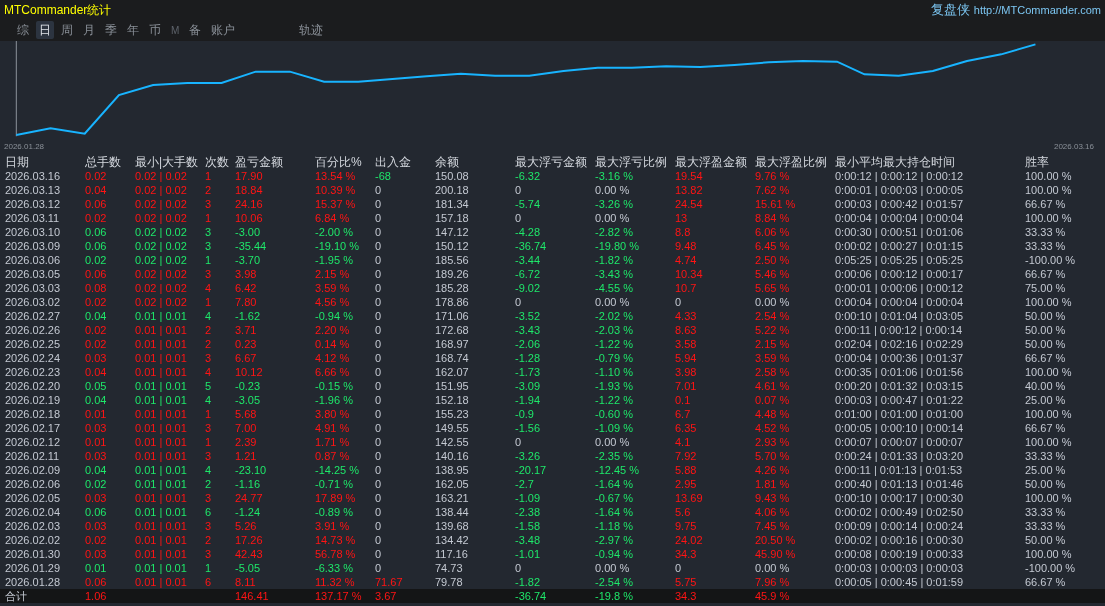  What do you see at coordinates (209, 288) in the screenshot?
I see `count-cell-text: 4` at bounding box center [209, 288].